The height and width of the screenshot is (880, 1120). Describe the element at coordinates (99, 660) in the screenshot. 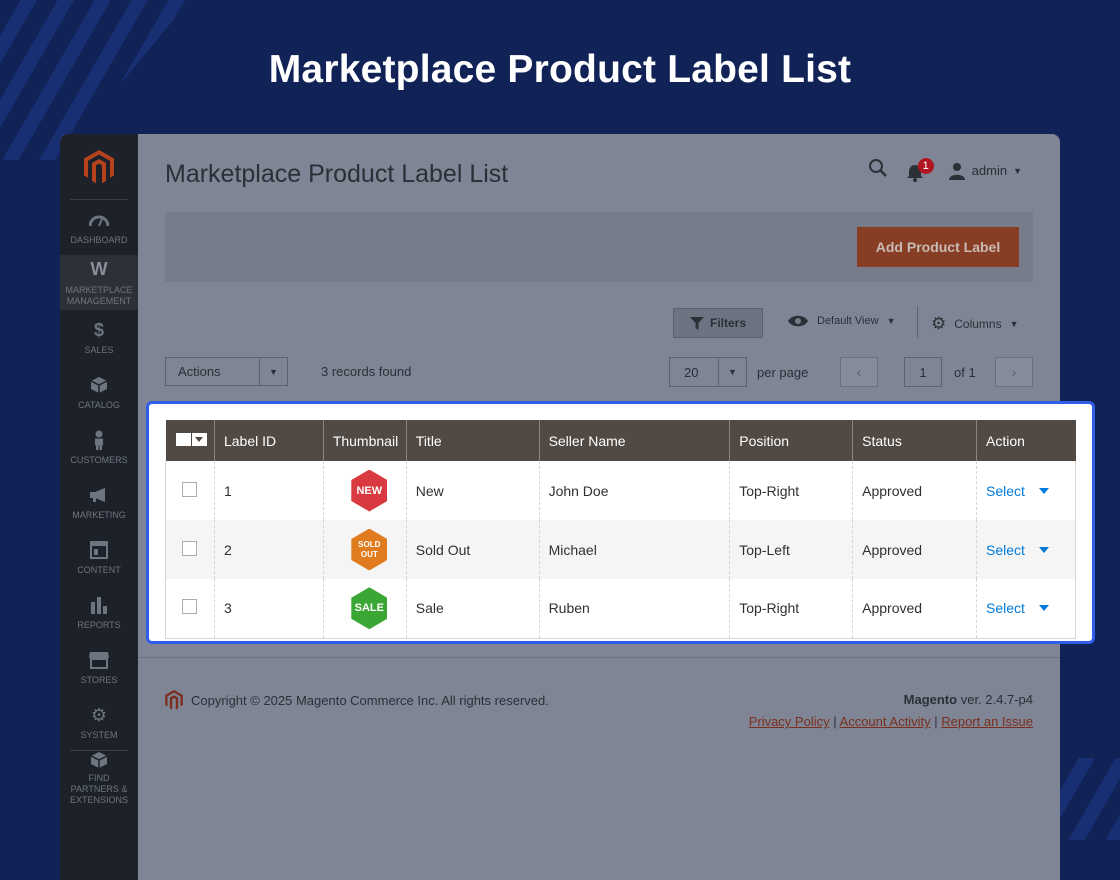

I see `store-icon` at that location.